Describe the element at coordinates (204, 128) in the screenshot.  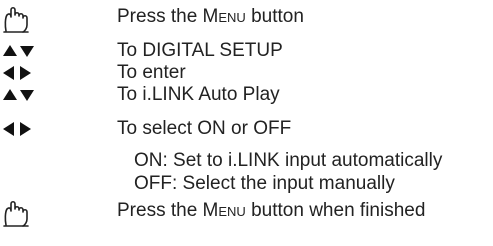
I see `step-5-text: To select ON or OFF` at that location.